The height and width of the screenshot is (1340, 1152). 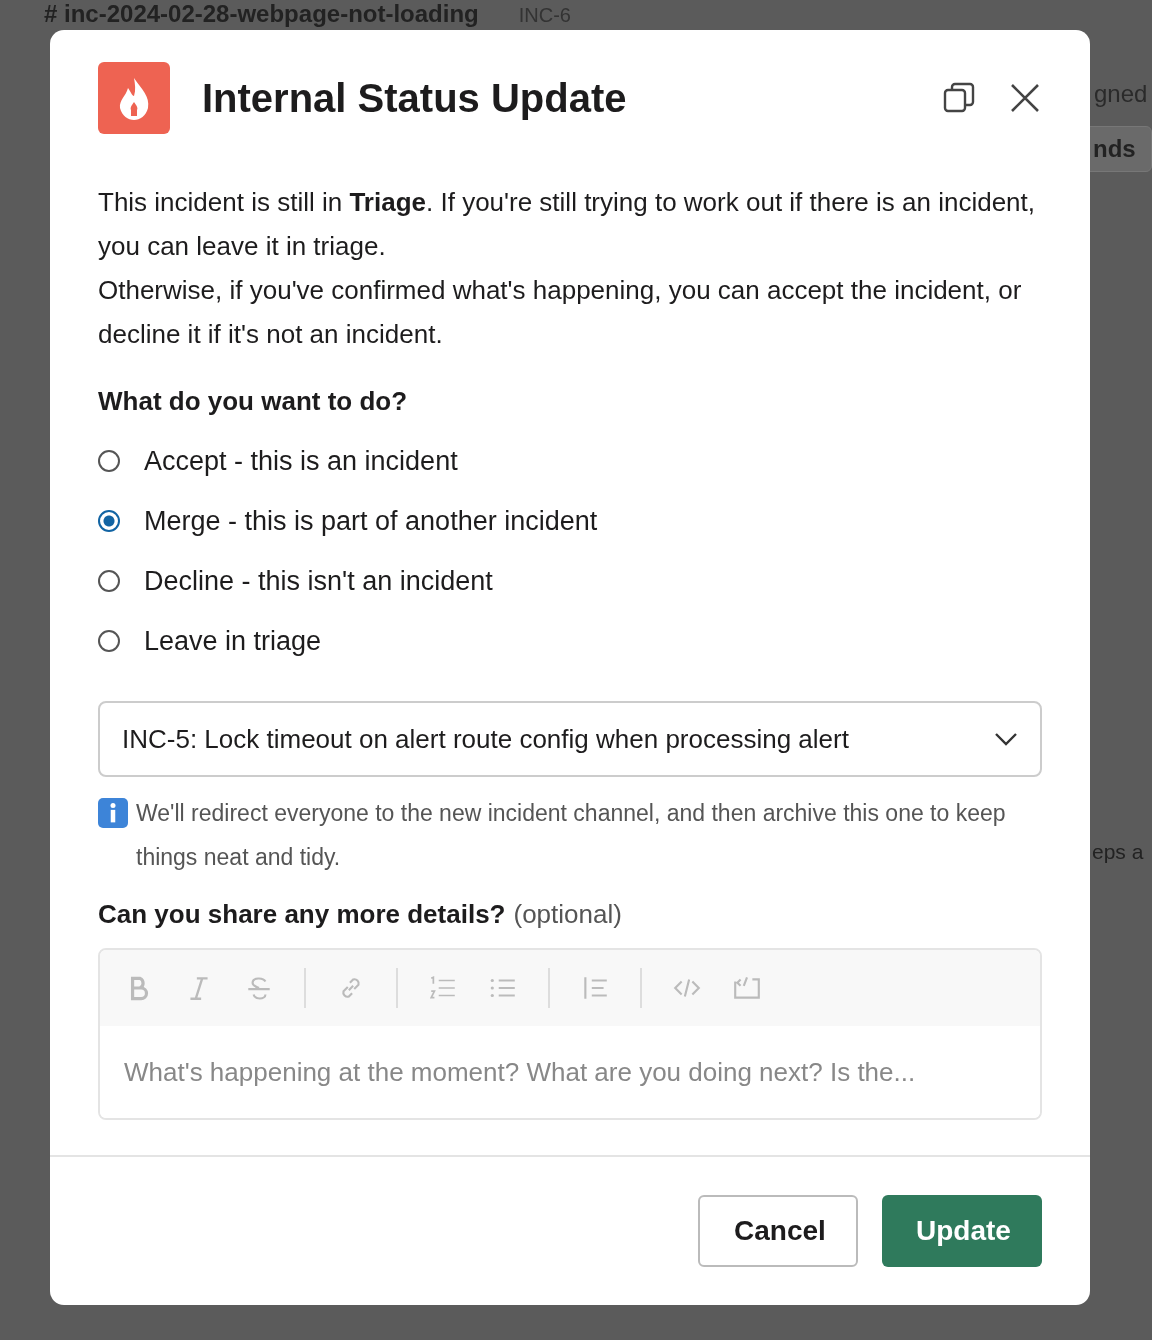 What do you see at coordinates (1118, 852) in the screenshot?
I see `message-text: eps a` at bounding box center [1118, 852].